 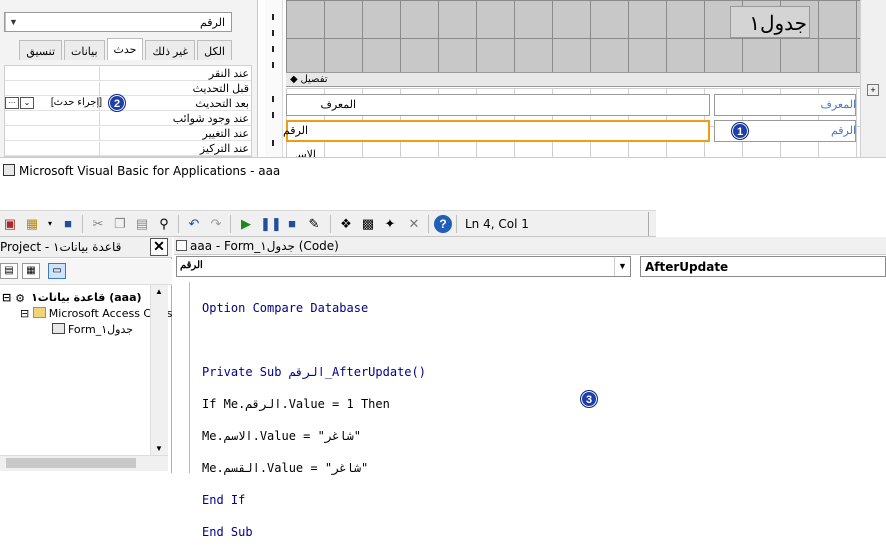 What do you see at coordinates (191, 265) in the screenshot?
I see `object-combo-value: الرقم` at bounding box center [191, 265].